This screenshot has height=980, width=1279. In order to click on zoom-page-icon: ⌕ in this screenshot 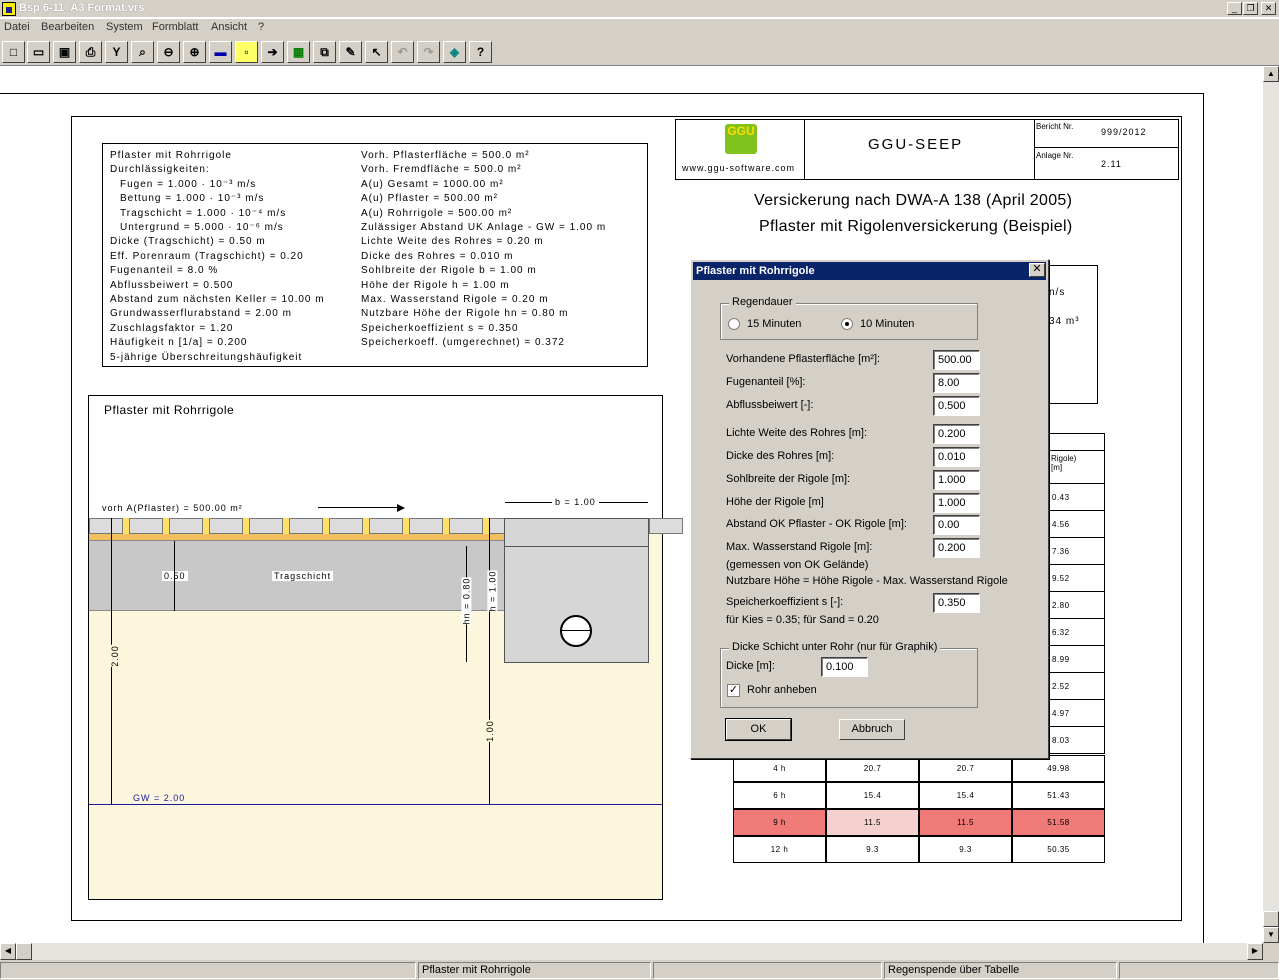, I will do `click(142, 52)`.